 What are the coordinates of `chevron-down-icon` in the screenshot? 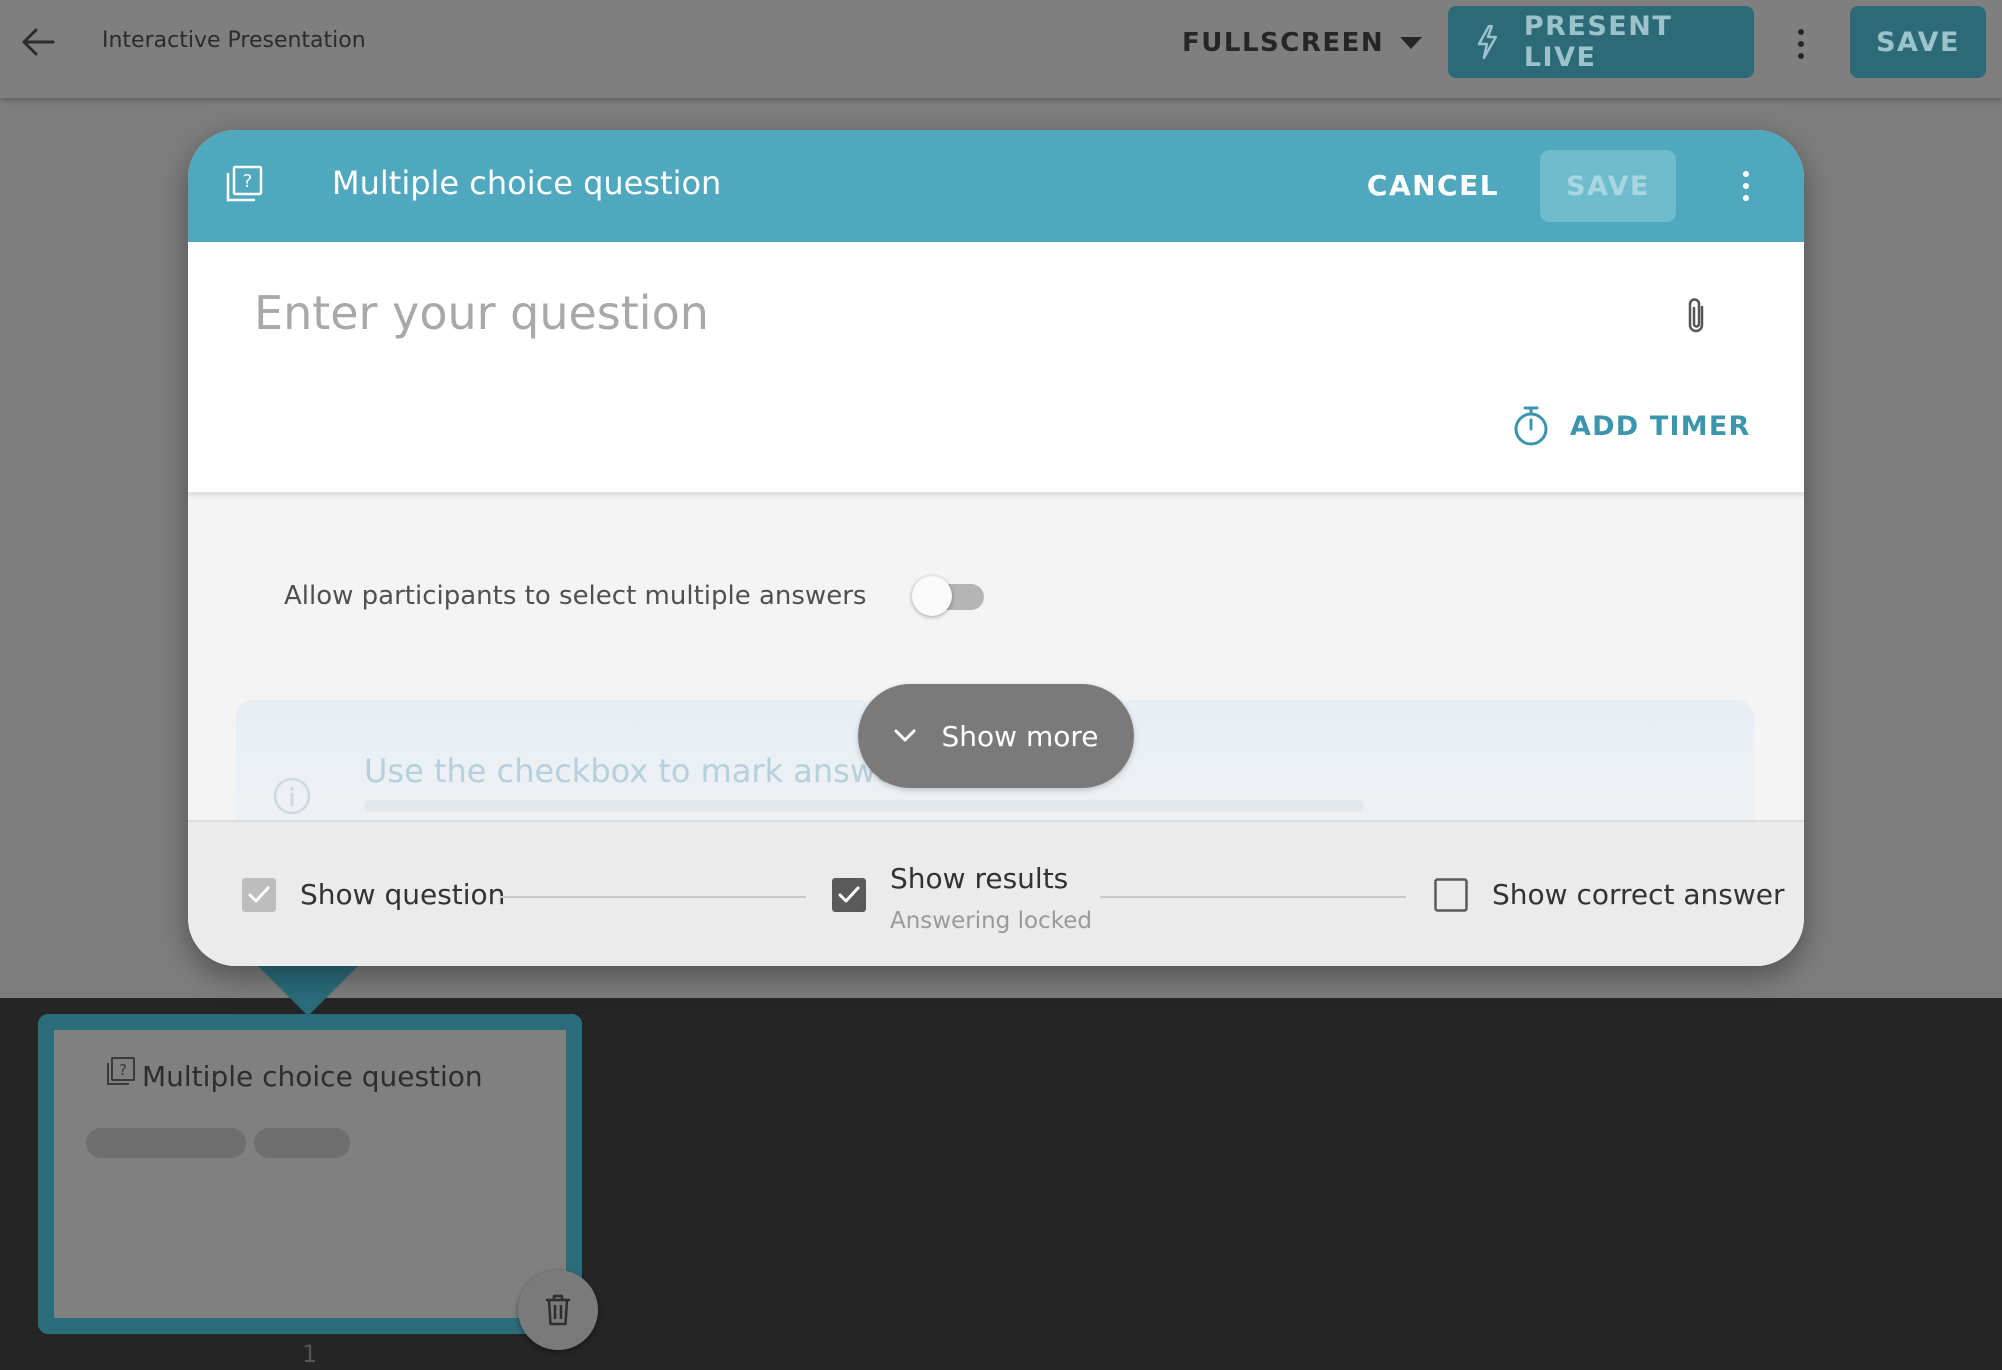 It's located at (904, 735).